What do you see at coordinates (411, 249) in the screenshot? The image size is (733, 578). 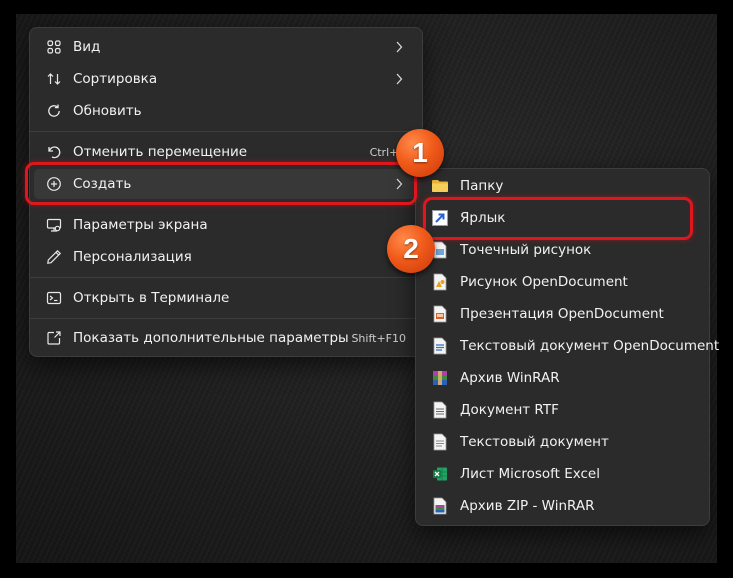 I see `step-badge-2: 2` at bounding box center [411, 249].